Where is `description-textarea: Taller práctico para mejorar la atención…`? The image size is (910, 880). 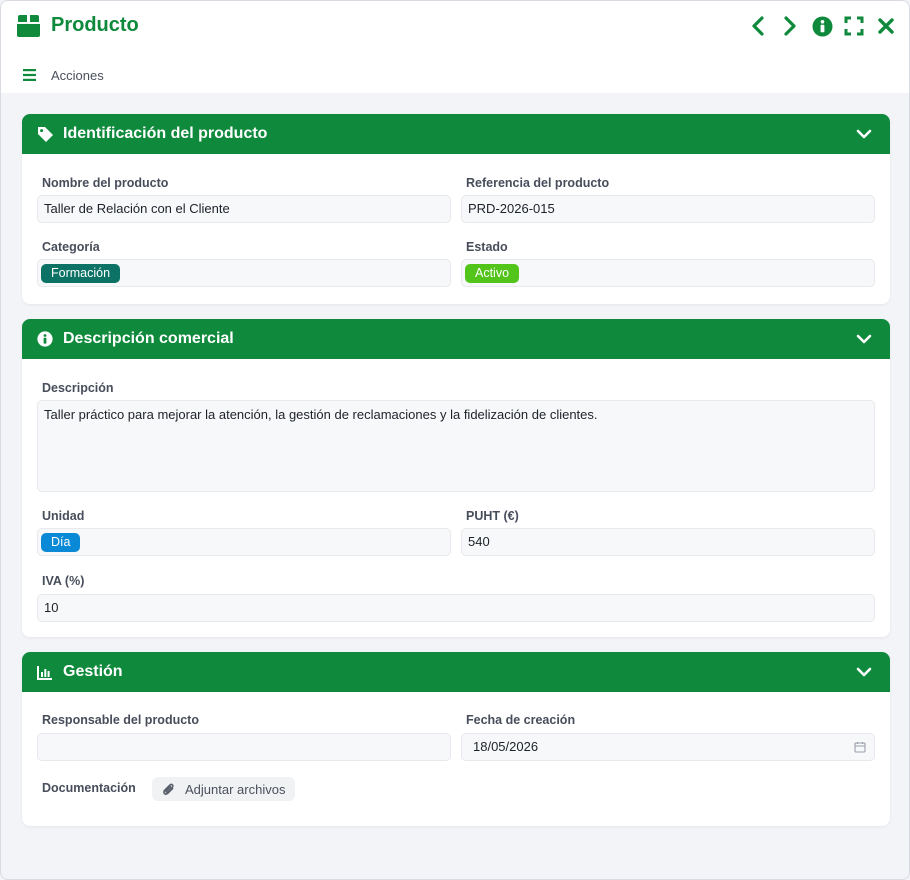
description-textarea: Taller práctico para mejorar la atención… is located at coordinates (456, 446).